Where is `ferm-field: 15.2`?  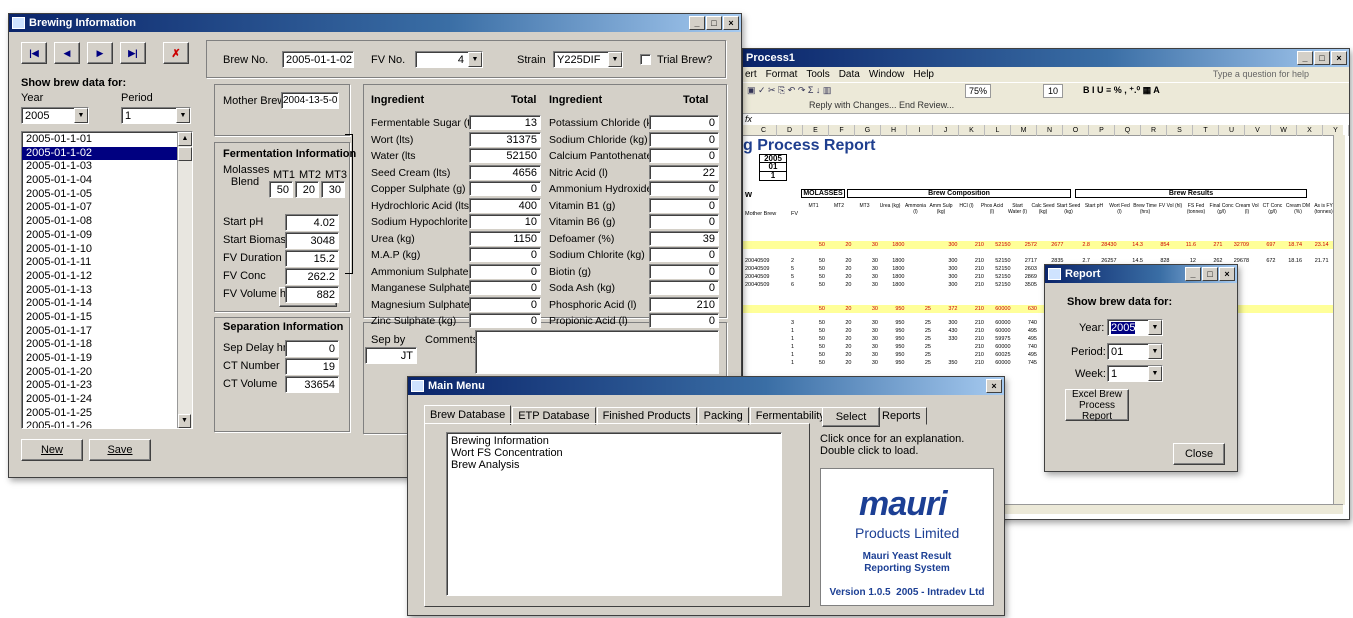 ferm-field: 15.2 is located at coordinates (312, 258).